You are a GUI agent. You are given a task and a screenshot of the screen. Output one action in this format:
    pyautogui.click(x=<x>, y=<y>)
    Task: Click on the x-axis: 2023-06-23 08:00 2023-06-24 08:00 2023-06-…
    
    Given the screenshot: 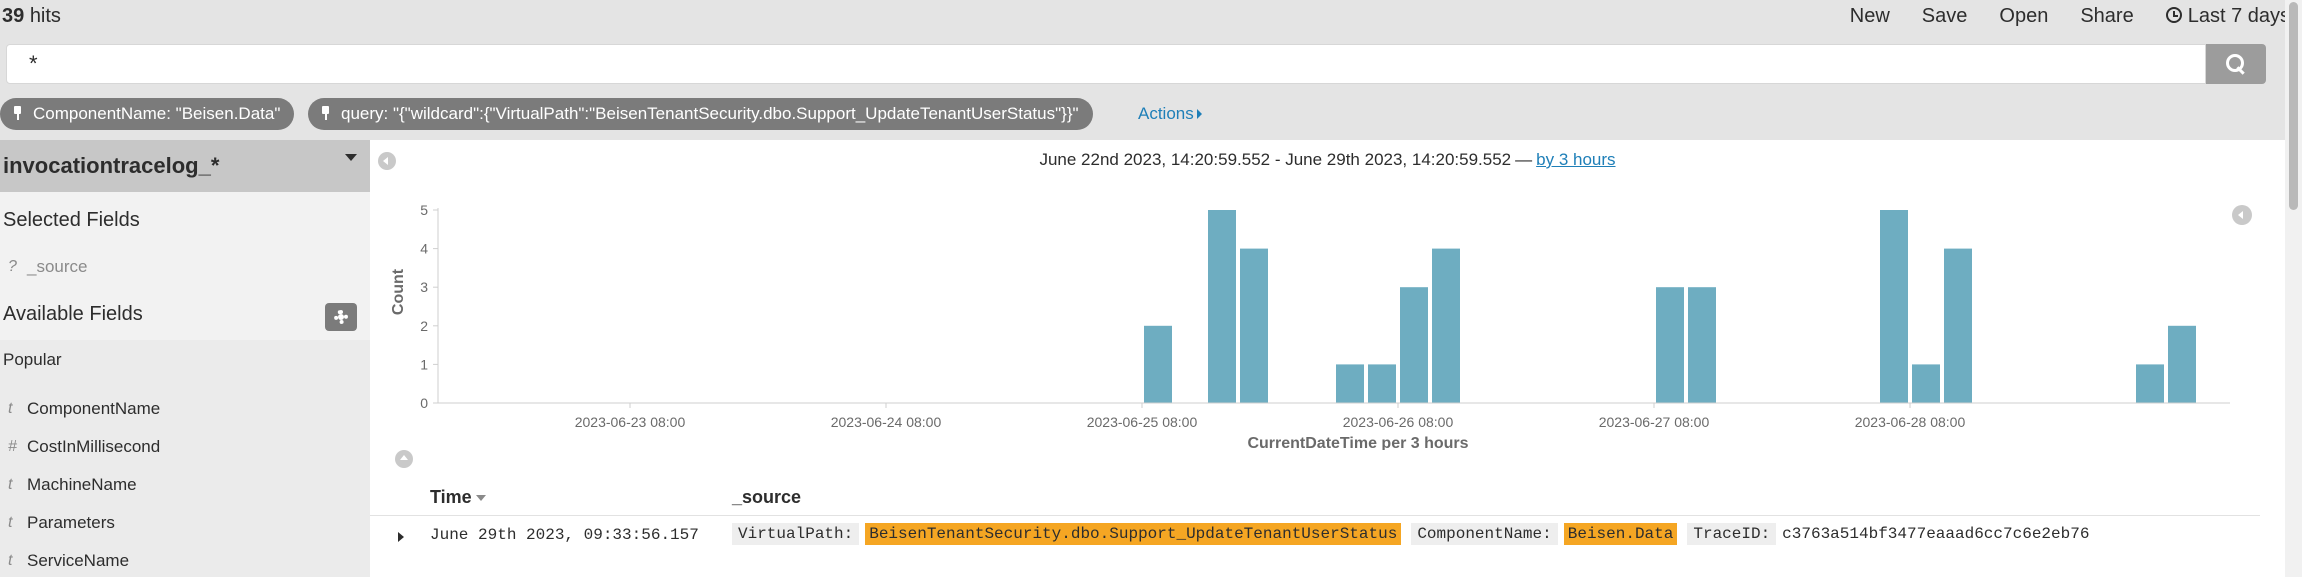 What is the action you would take?
    pyautogui.click(x=1334, y=416)
    